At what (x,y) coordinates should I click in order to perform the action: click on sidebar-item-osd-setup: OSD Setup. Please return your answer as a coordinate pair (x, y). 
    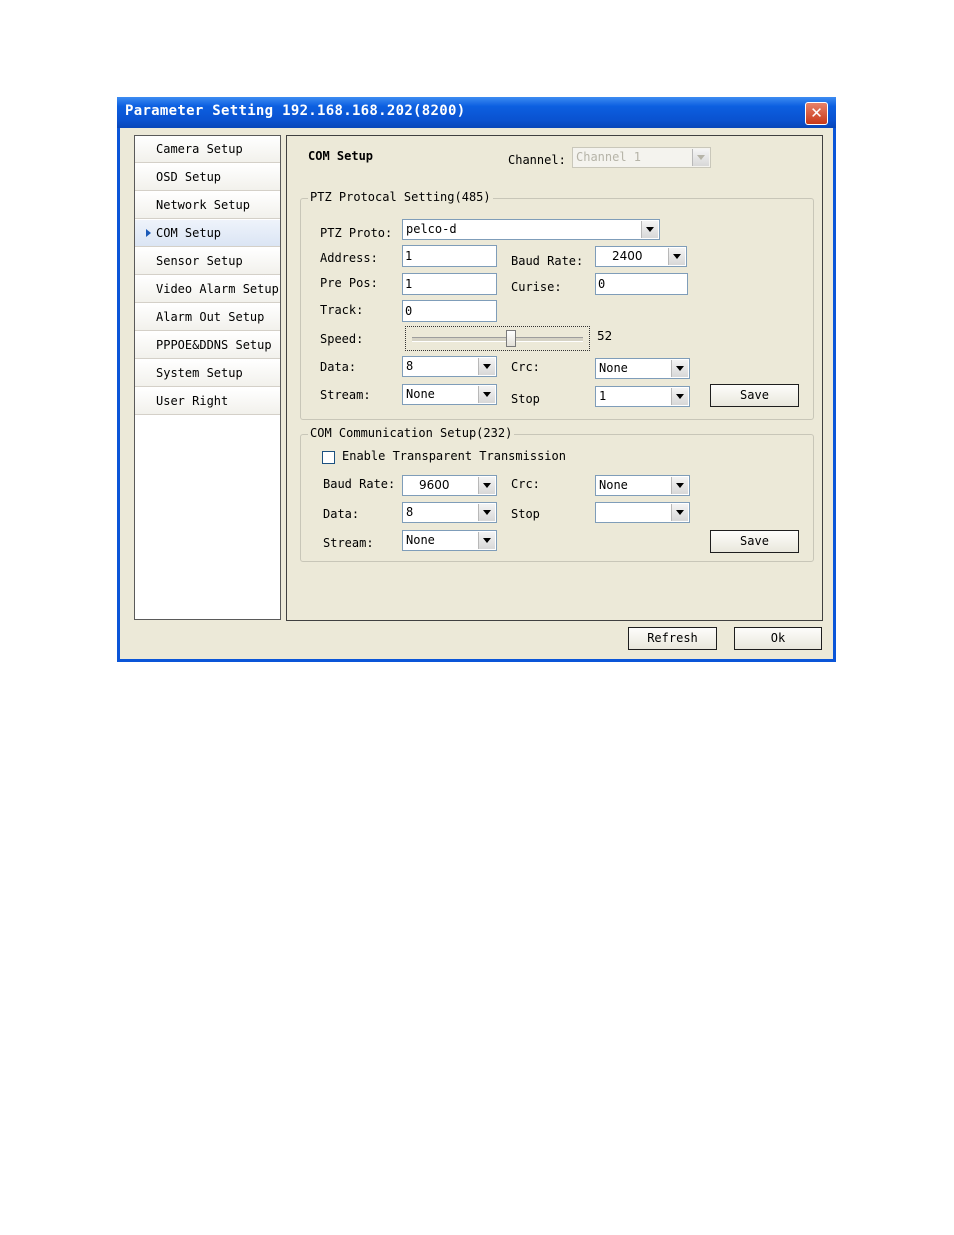
    Looking at the image, I should click on (207, 177).